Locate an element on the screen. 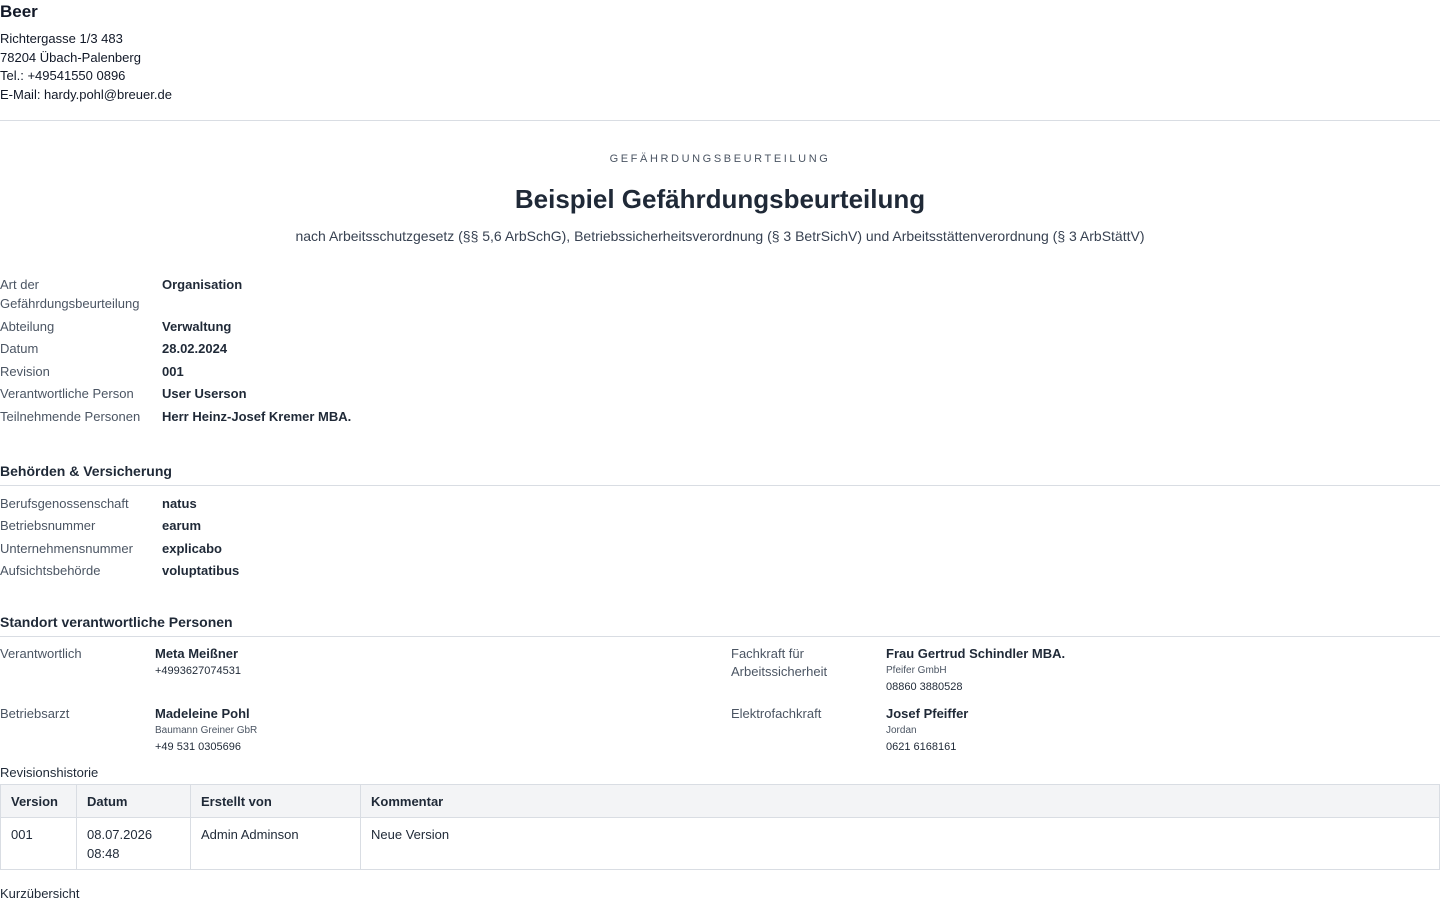 The image size is (1440, 900). meta-value: Verwaltung is located at coordinates (197, 326).